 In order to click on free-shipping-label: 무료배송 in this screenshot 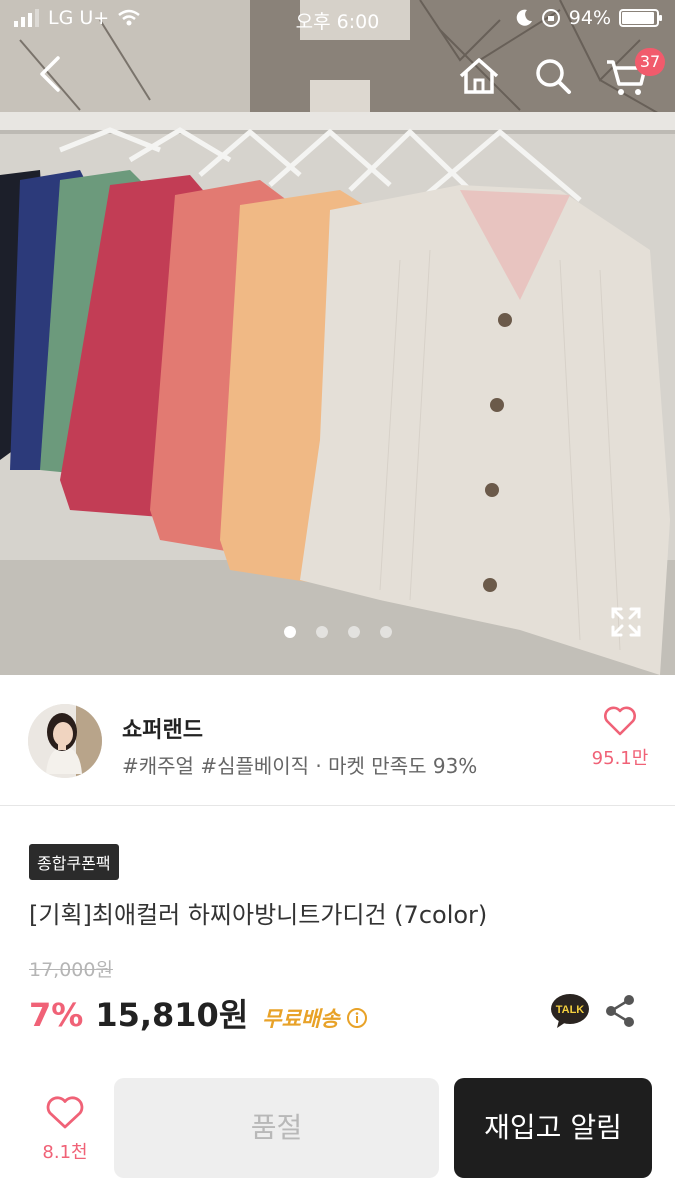, I will do `click(301, 1019)`.